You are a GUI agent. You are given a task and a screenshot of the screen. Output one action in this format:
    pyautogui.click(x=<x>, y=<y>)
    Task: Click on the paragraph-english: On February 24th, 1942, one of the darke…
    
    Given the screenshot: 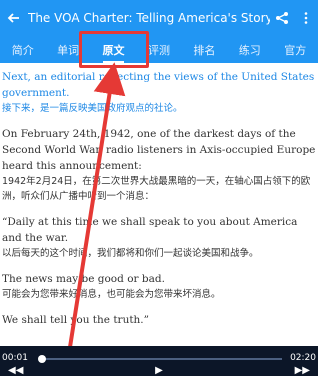 What is the action you would take?
    pyautogui.click(x=160, y=150)
    